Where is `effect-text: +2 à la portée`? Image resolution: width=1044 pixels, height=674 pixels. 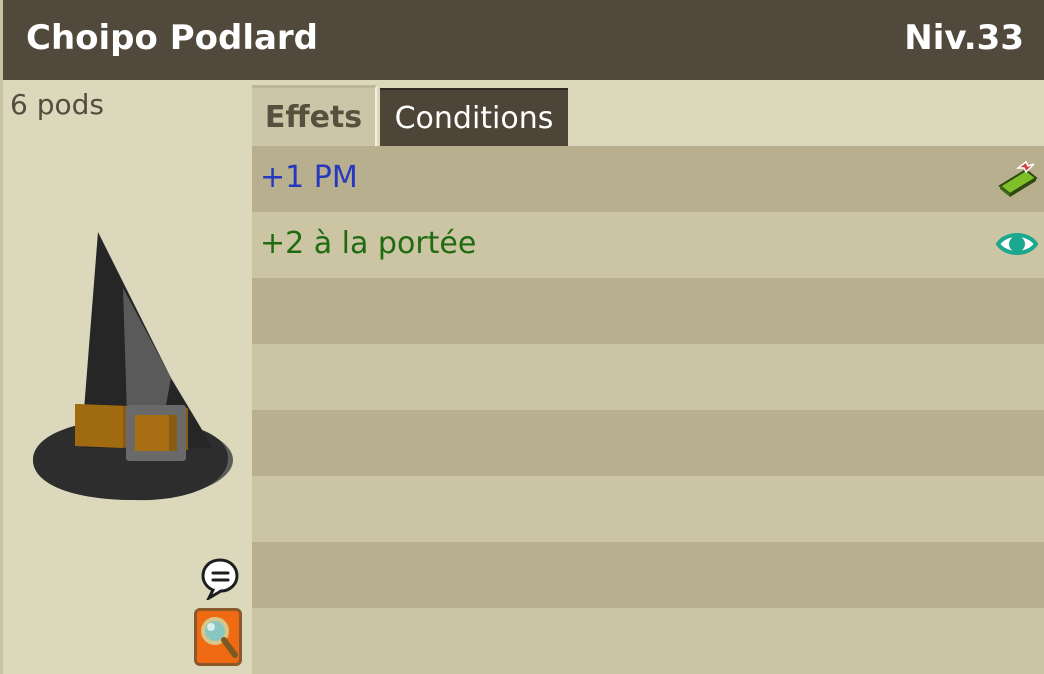 effect-text: +2 à la portée is located at coordinates (368, 243).